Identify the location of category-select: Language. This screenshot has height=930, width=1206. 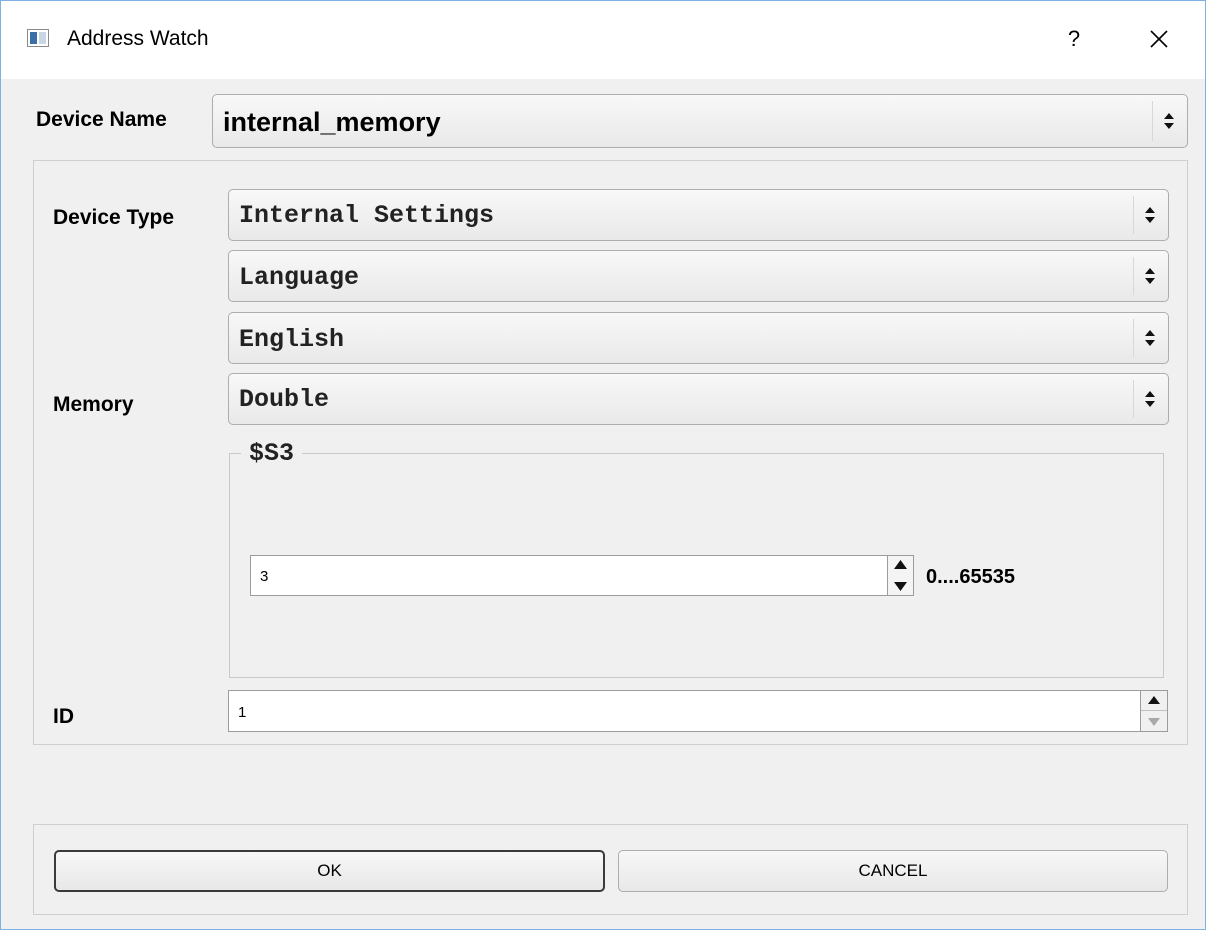
(698, 276).